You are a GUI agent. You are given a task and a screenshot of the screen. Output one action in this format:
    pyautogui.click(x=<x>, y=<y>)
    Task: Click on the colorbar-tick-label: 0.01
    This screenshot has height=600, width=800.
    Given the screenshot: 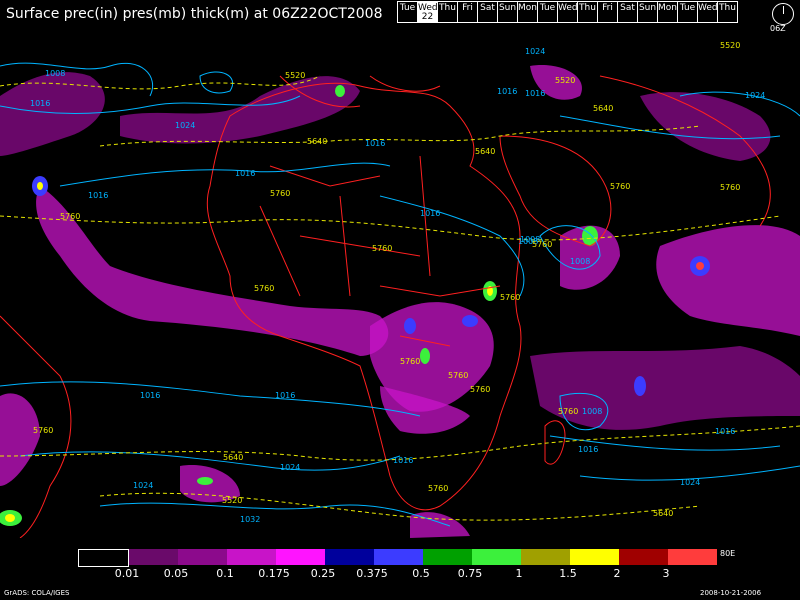 What is the action you would take?
    pyautogui.click(x=127, y=573)
    